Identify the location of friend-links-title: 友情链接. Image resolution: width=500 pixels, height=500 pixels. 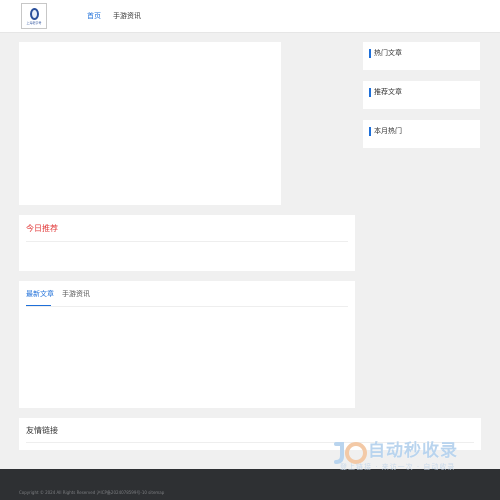
(42, 430).